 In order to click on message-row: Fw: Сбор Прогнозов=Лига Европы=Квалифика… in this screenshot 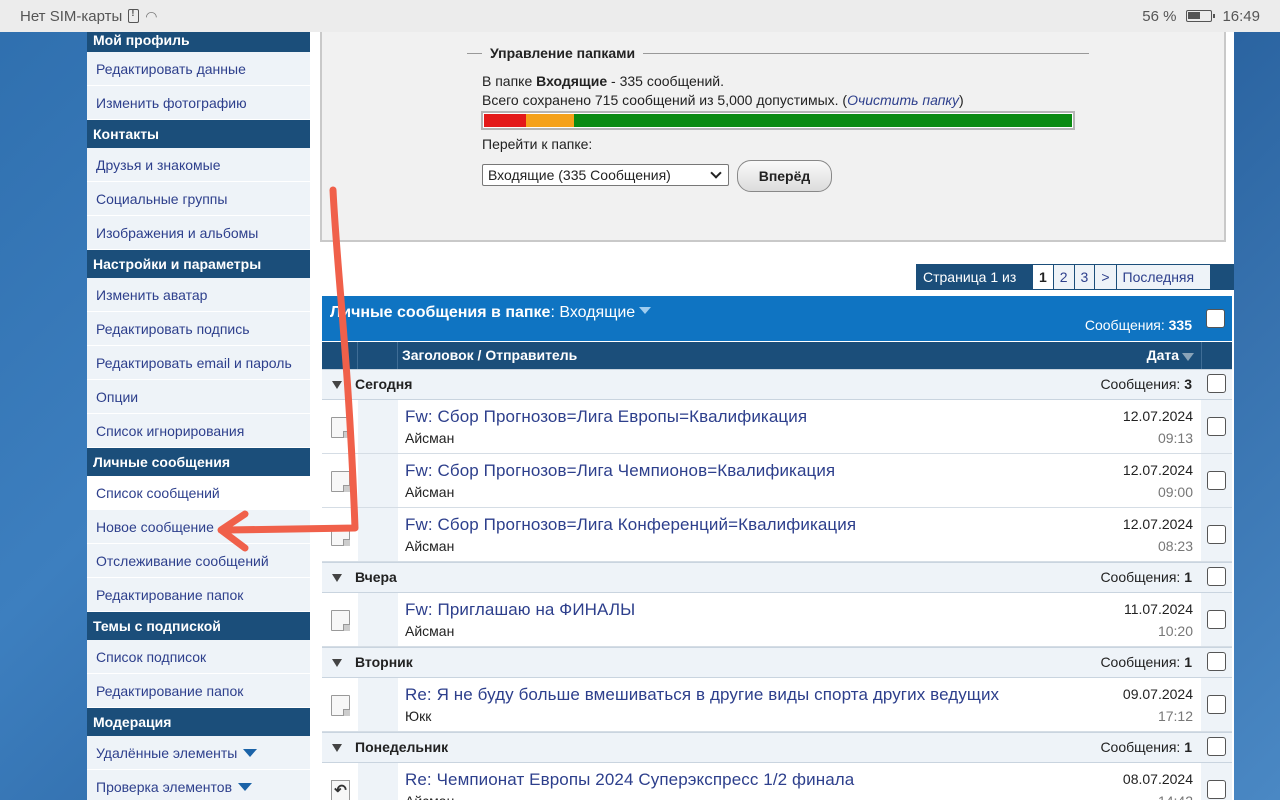, I will do `click(777, 427)`.